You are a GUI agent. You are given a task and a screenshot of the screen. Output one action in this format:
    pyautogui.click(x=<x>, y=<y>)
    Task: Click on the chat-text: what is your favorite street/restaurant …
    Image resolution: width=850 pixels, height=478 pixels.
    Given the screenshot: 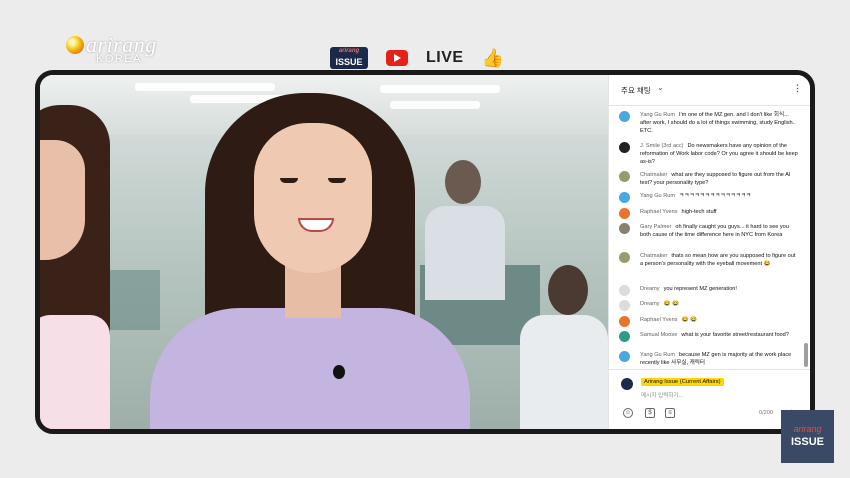 What is the action you would take?
    pyautogui.click(x=735, y=335)
    